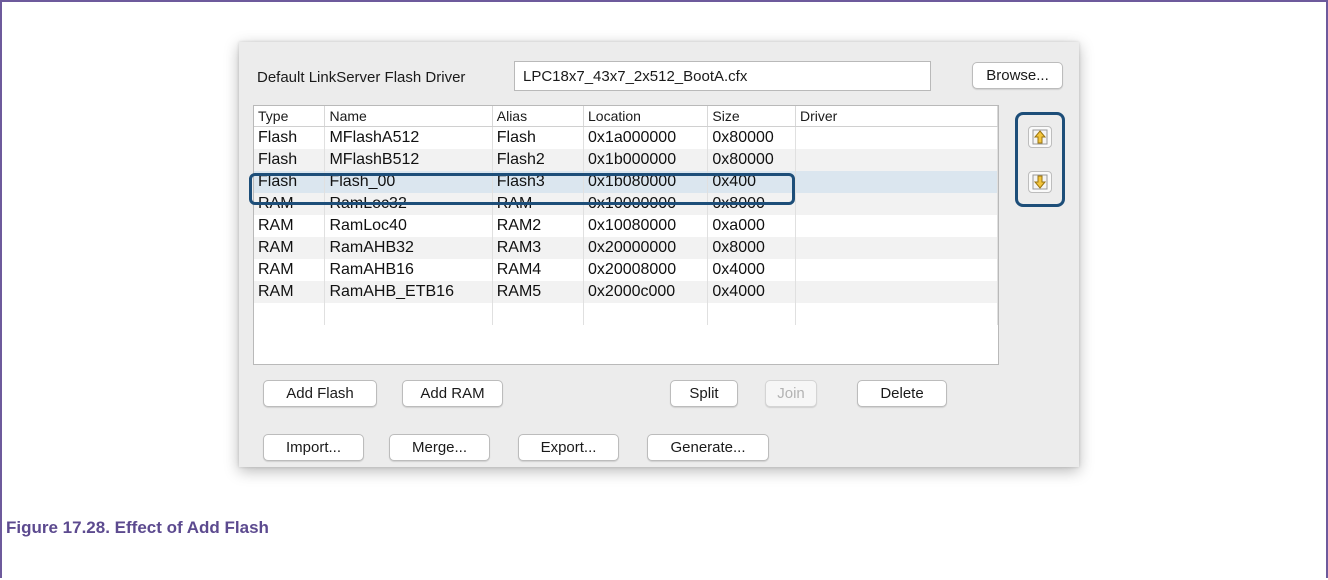 The width and height of the screenshot is (1328, 580). I want to click on cell-alias: Flash, so click(538, 137).